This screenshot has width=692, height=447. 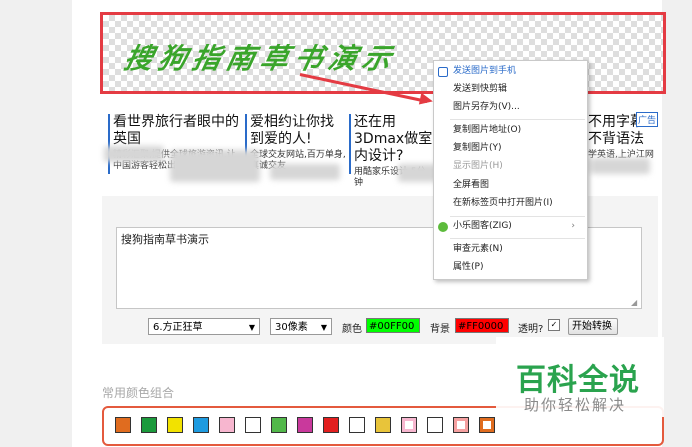 I want to click on background-label: 背景, so click(x=440, y=329).